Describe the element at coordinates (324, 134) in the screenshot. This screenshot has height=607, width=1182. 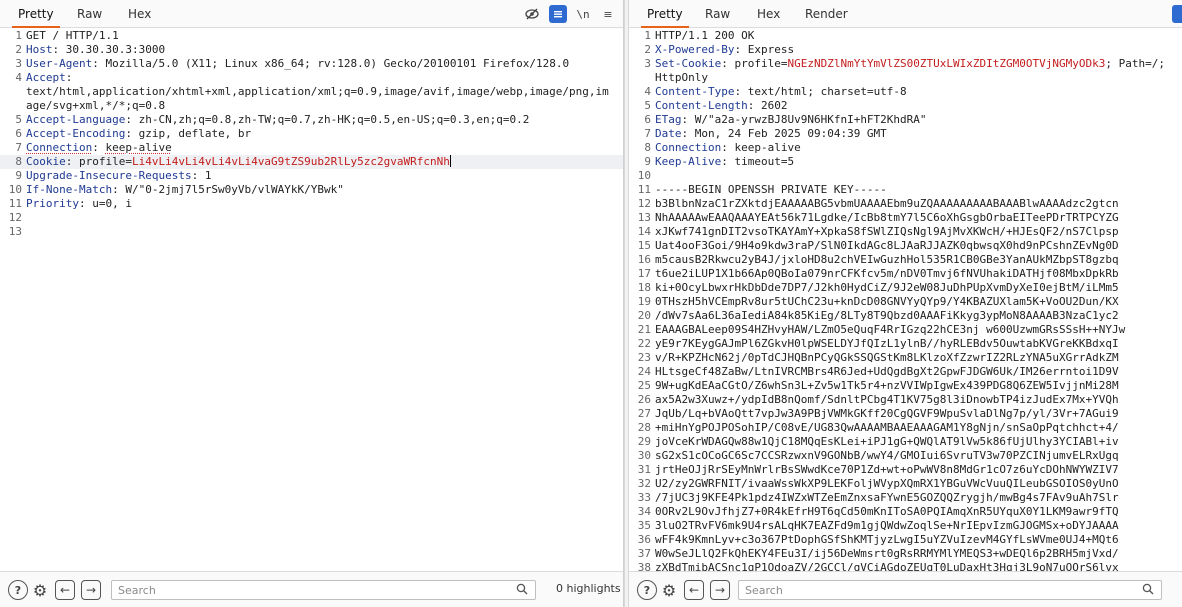
I see `line-content: Accept-Encoding: gzip, deflate, br` at that location.